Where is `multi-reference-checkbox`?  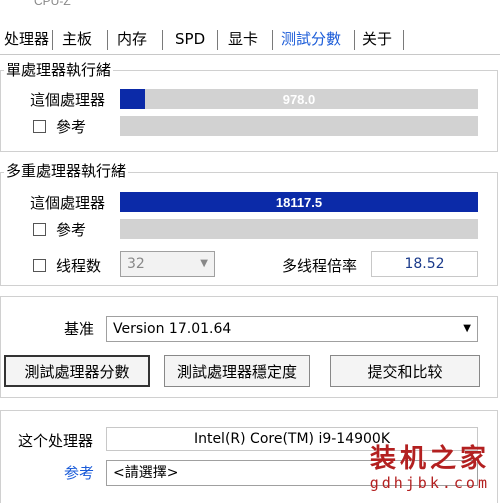 multi-reference-checkbox is located at coordinates (39, 229).